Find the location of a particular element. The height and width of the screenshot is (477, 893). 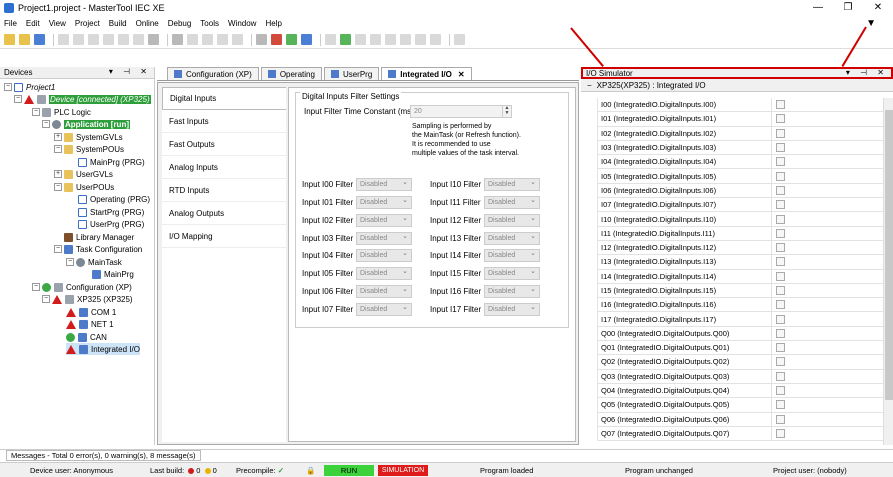

force-icon is located at coordinates (405, 39).